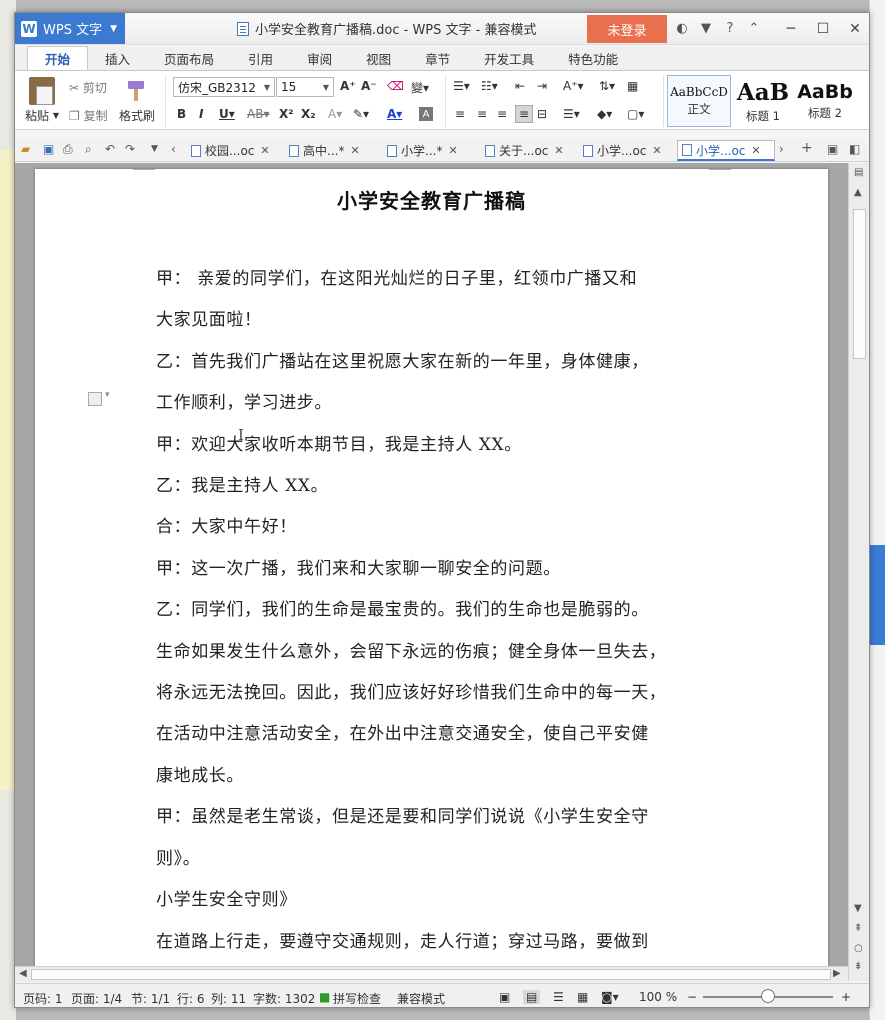 Image resolution: width=885 pixels, height=1020 pixels. What do you see at coordinates (858, 966) in the screenshot?
I see `next-page-icon: ⇟` at bounding box center [858, 966].